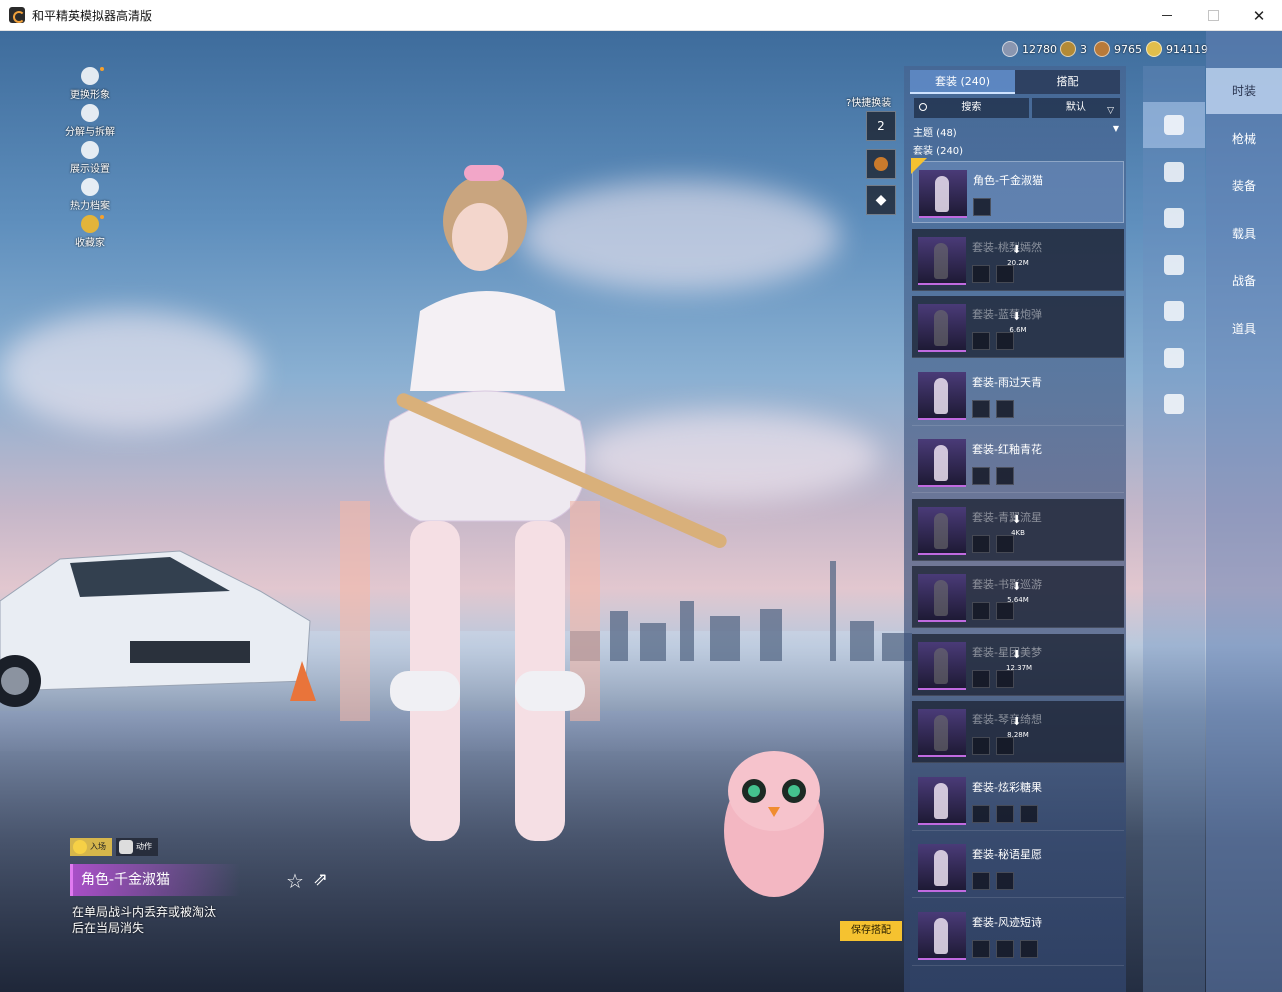 The height and width of the screenshot is (992, 1282). What do you see at coordinates (1244, 91) in the screenshot?
I see `side-tab: 时装` at bounding box center [1244, 91].